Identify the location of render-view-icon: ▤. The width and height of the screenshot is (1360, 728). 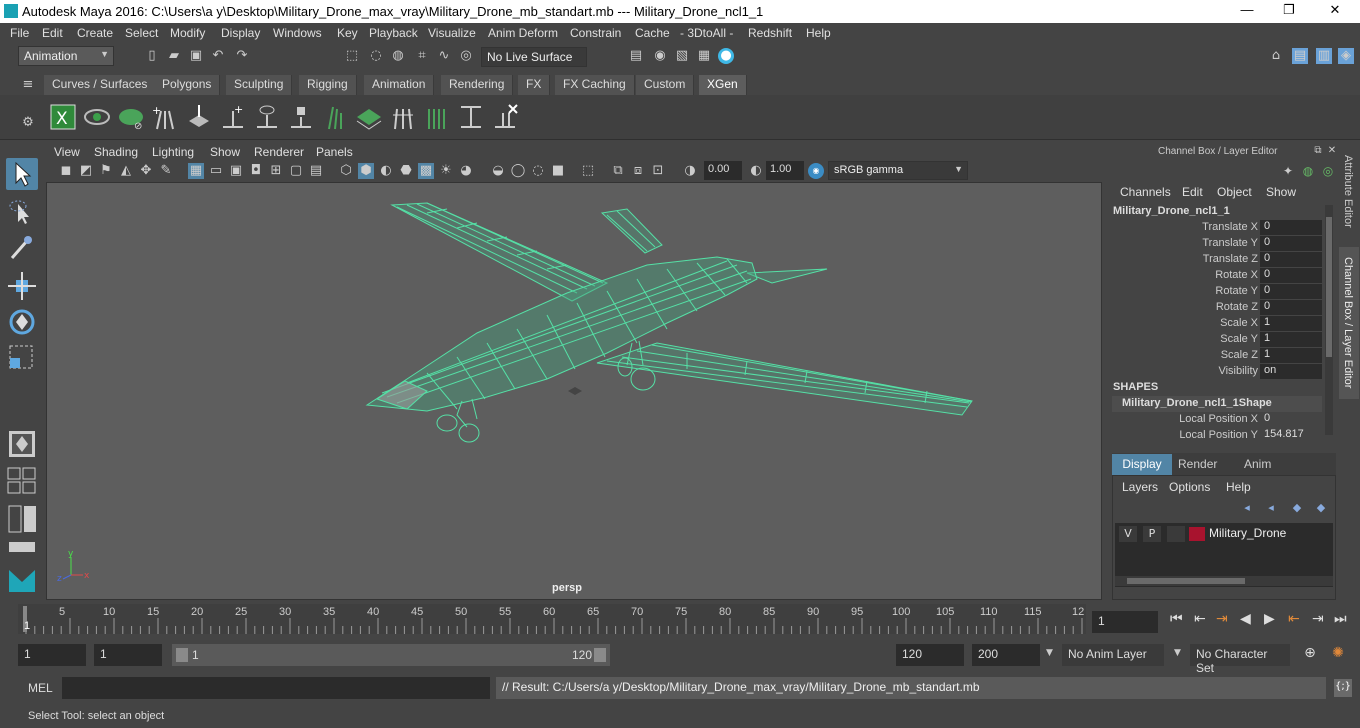
(636, 56).